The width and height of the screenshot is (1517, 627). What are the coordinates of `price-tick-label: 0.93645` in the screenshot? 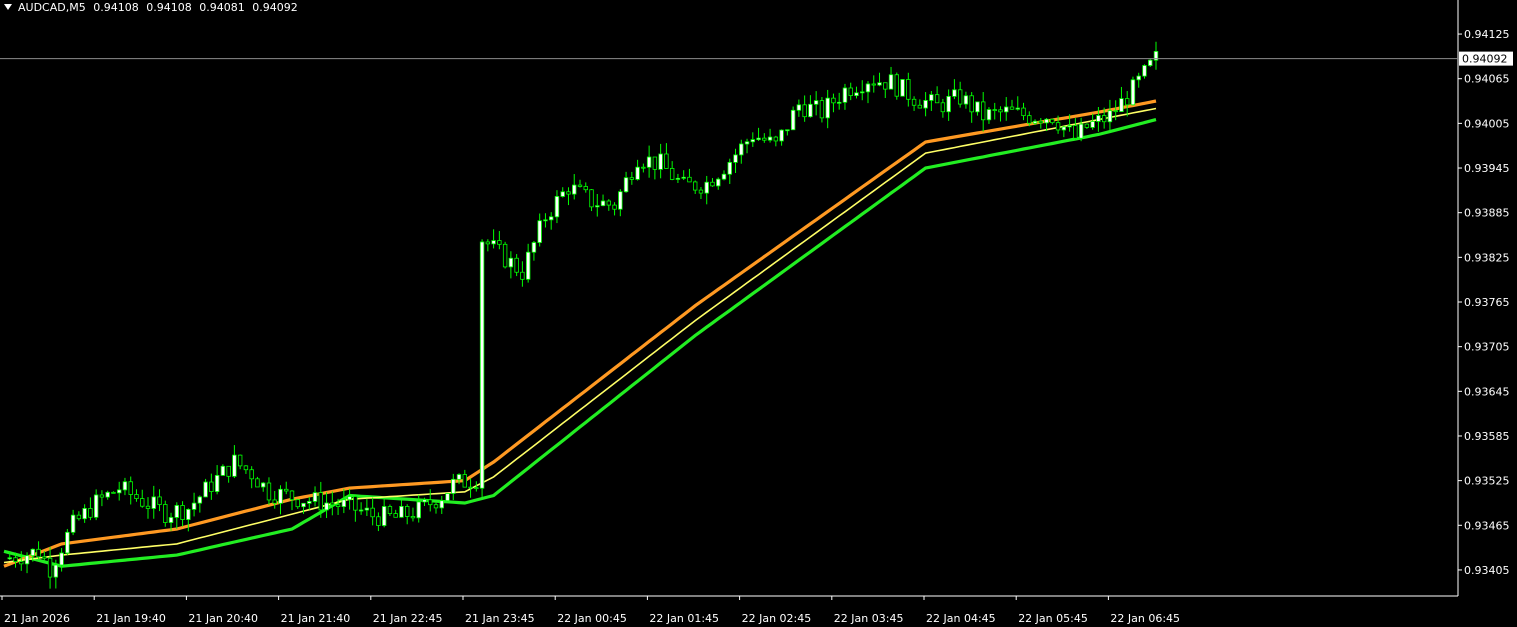 It's located at (1487, 391).